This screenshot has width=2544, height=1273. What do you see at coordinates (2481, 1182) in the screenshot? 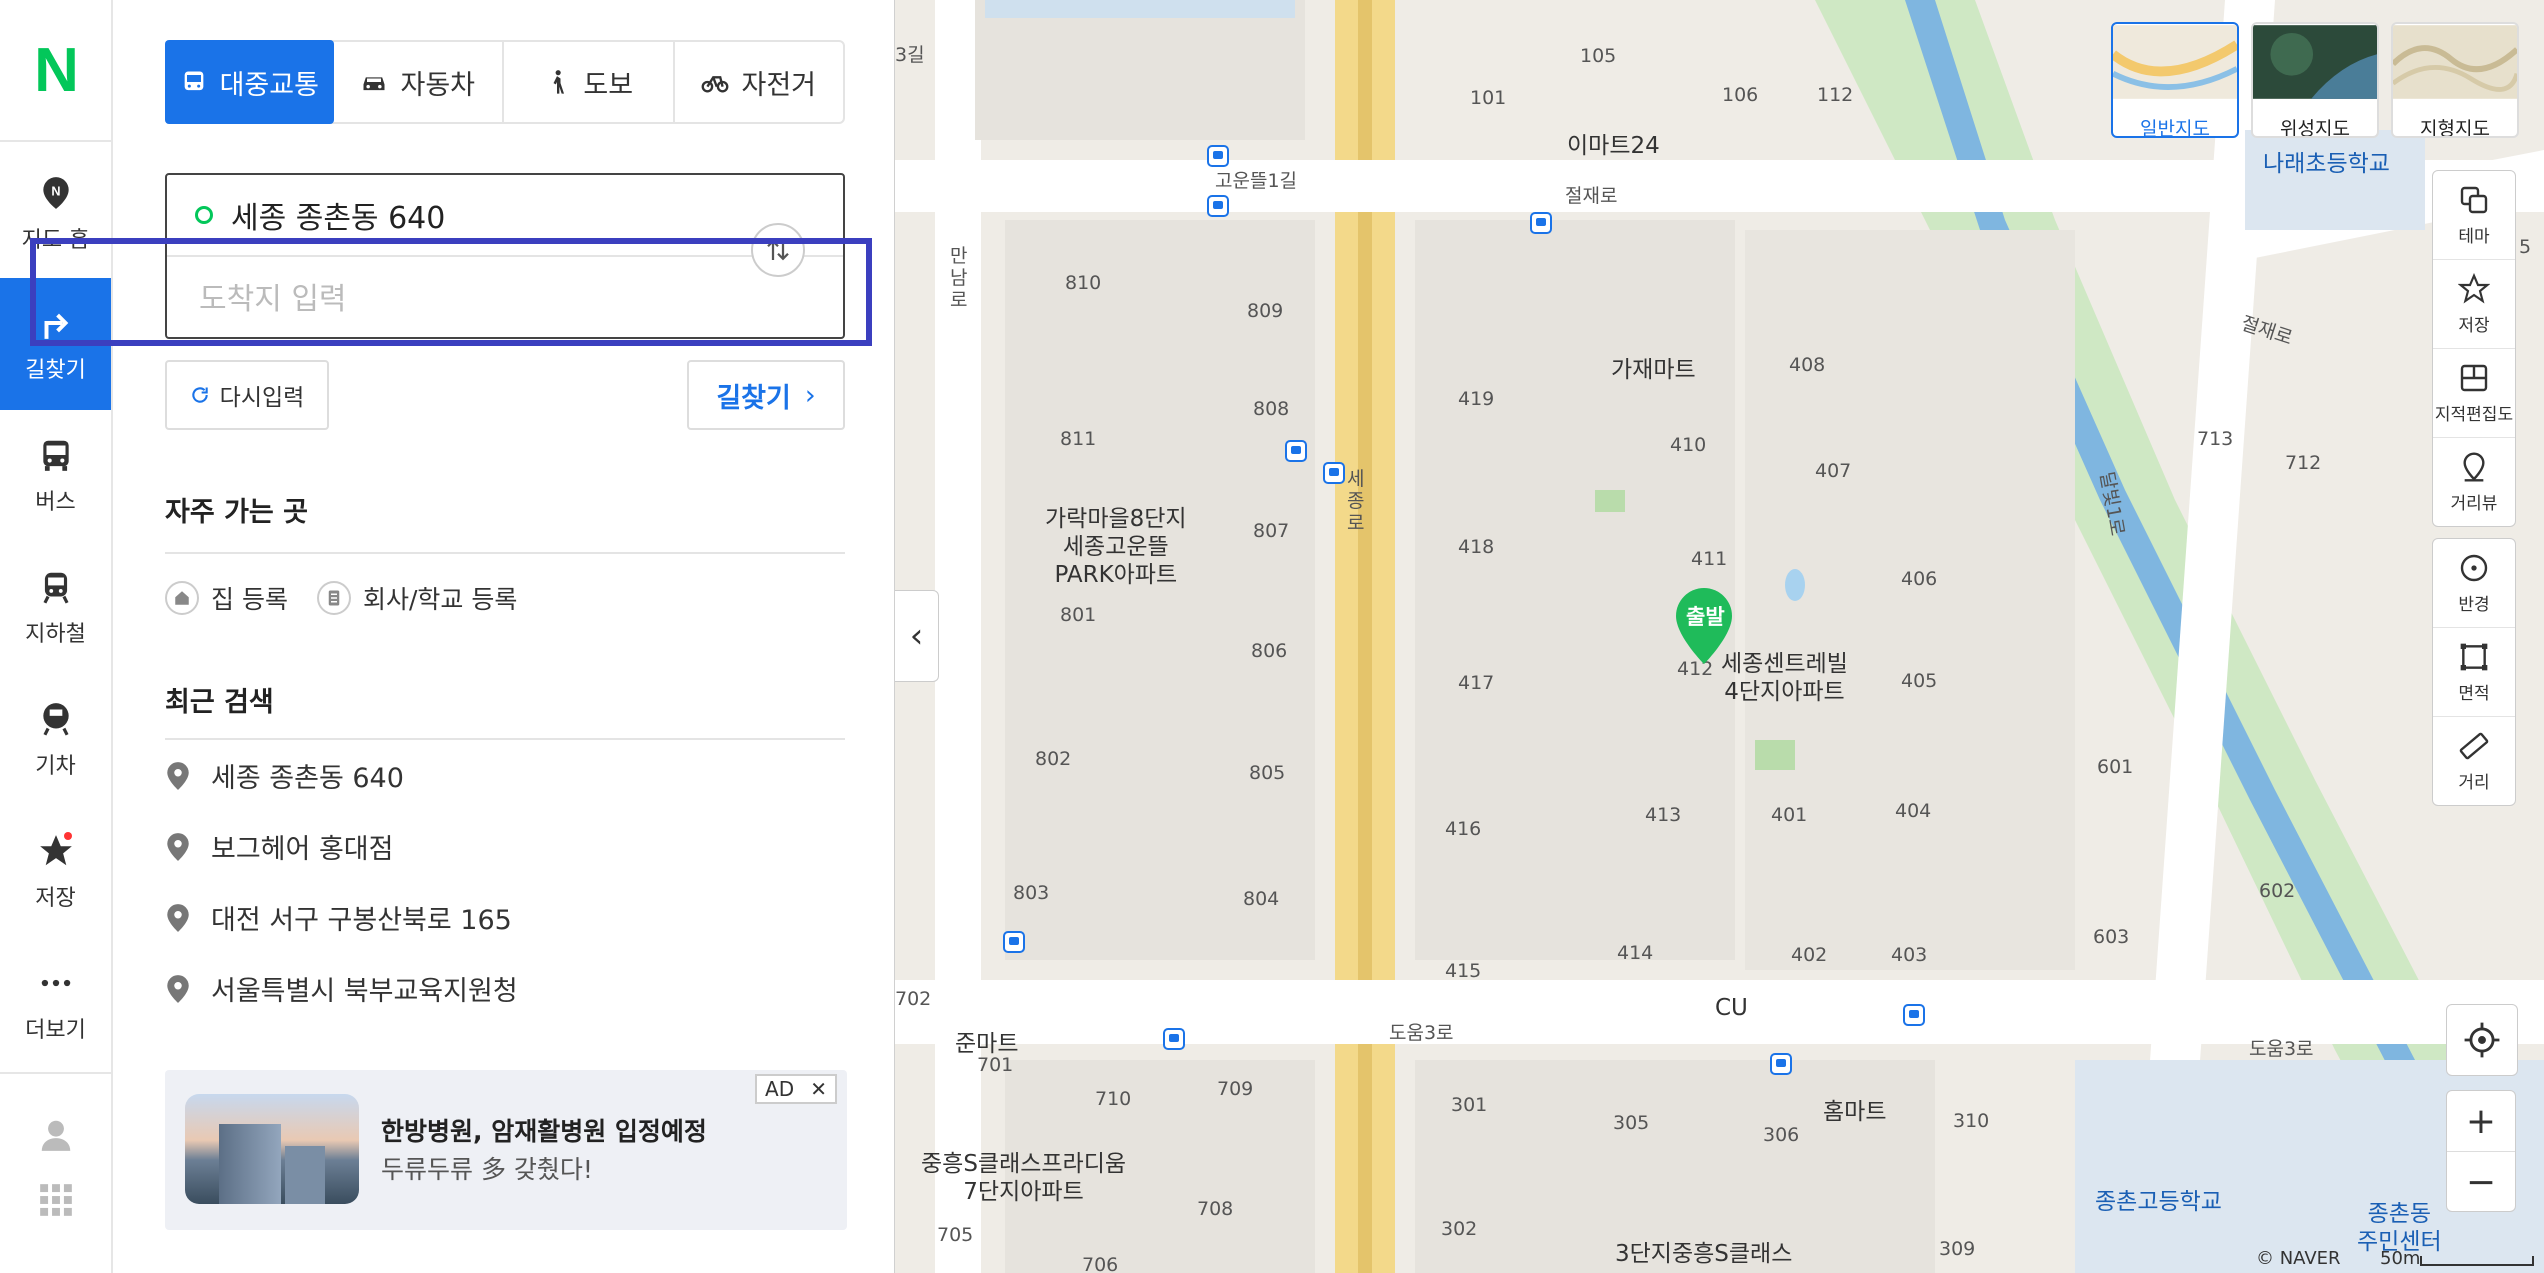
I see `zoom-out-button: −` at bounding box center [2481, 1182].